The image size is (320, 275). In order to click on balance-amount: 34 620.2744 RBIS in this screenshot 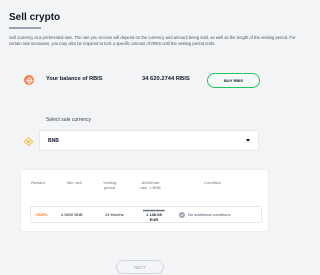, I will do `click(166, 79)`.